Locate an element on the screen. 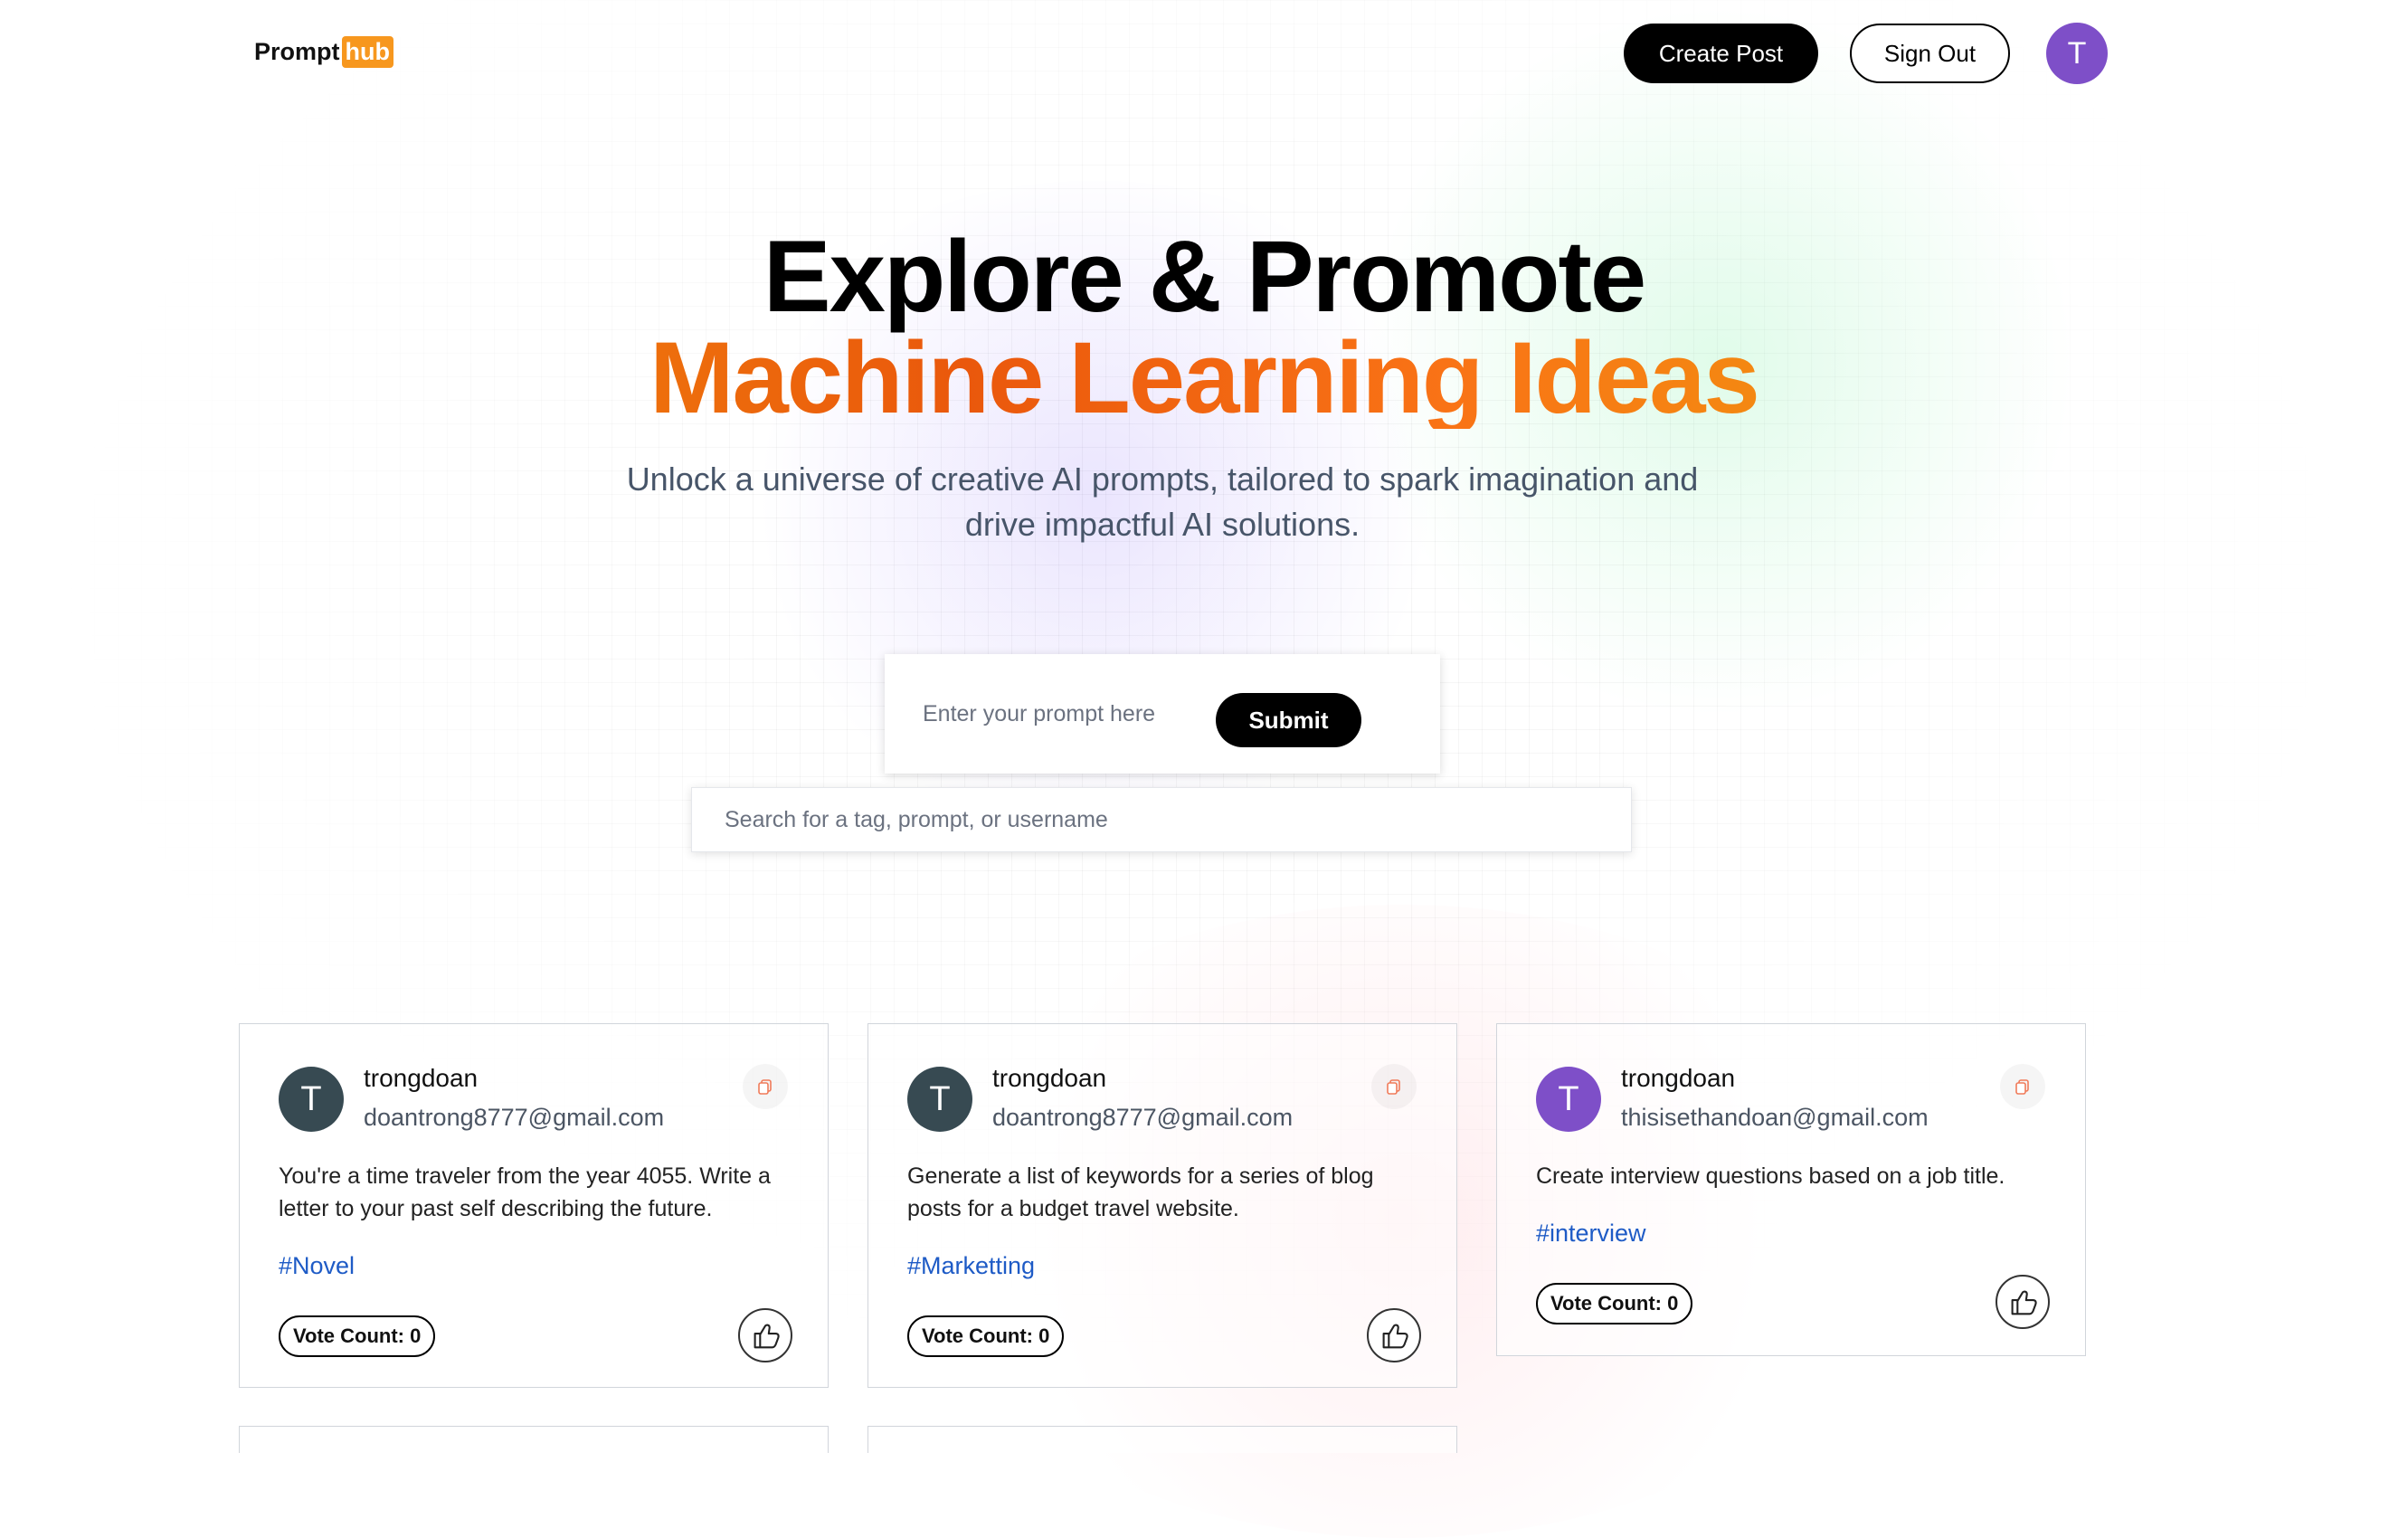 The image size is (2408, 1538). hero-title: Explore & Promote is located at coordinates (1204, 276).